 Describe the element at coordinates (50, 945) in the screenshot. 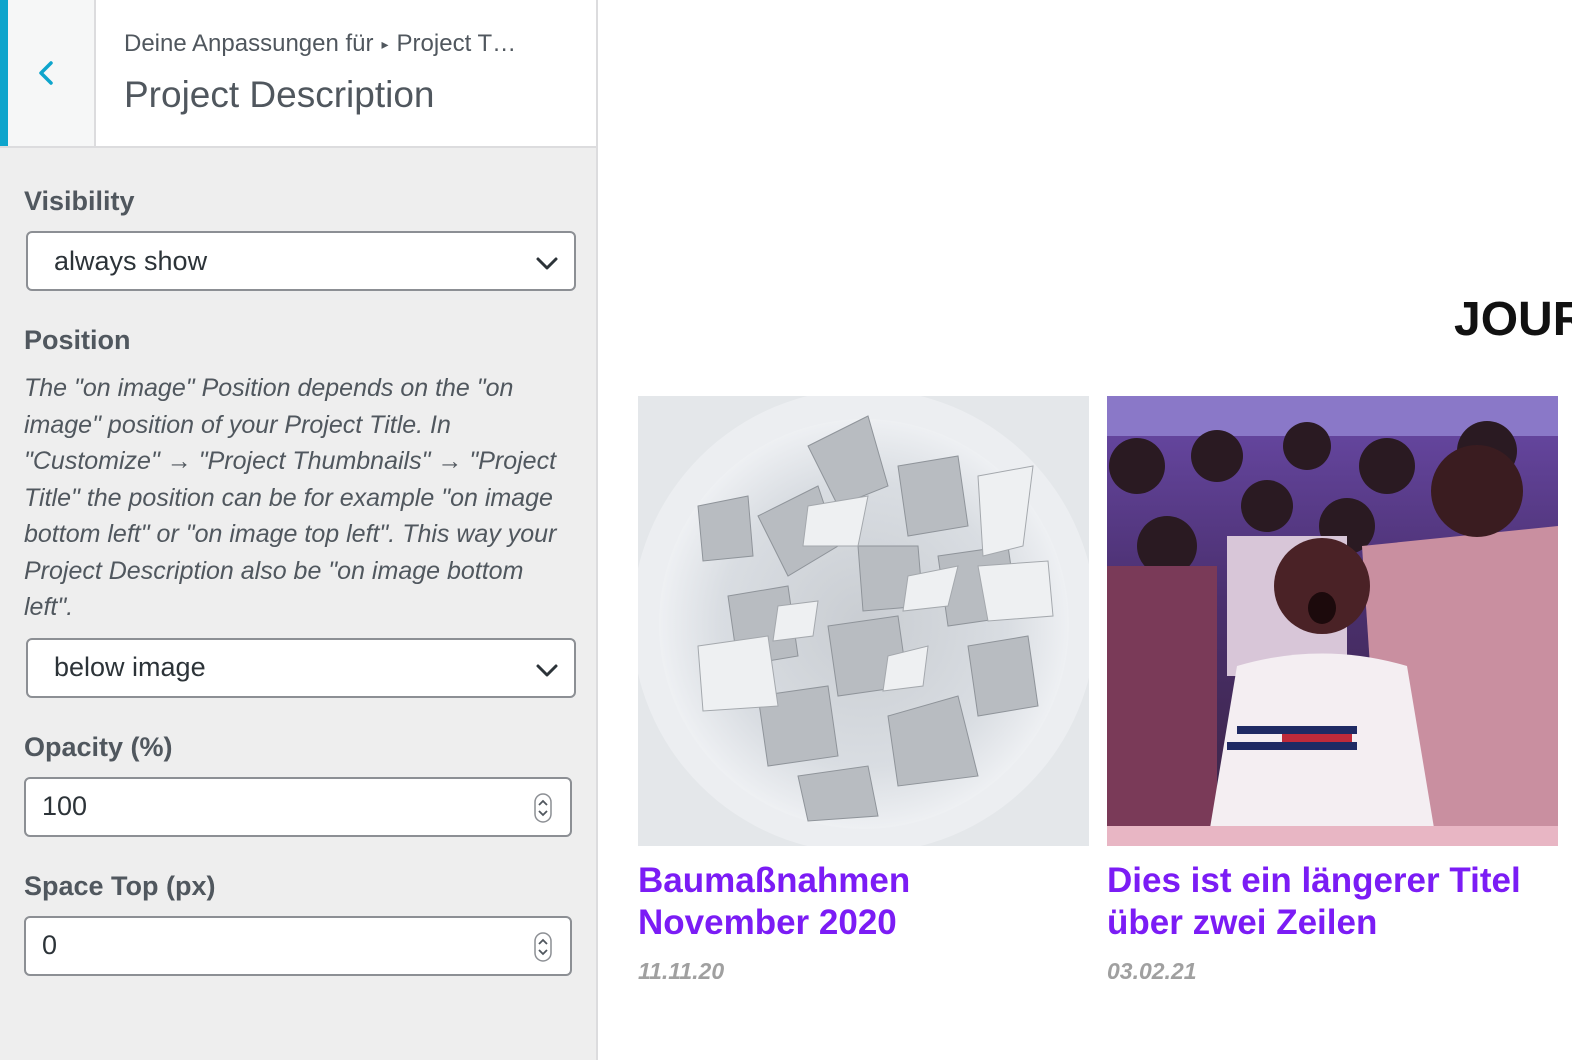

I see `space-top-value: 0` at that location.